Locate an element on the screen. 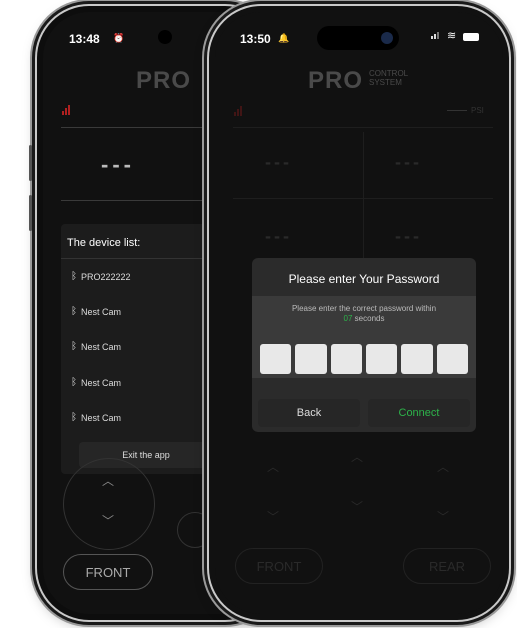 The width and height of the screenshot is (517, 628). rear-button: REAR is located at coordinates (447, 566).